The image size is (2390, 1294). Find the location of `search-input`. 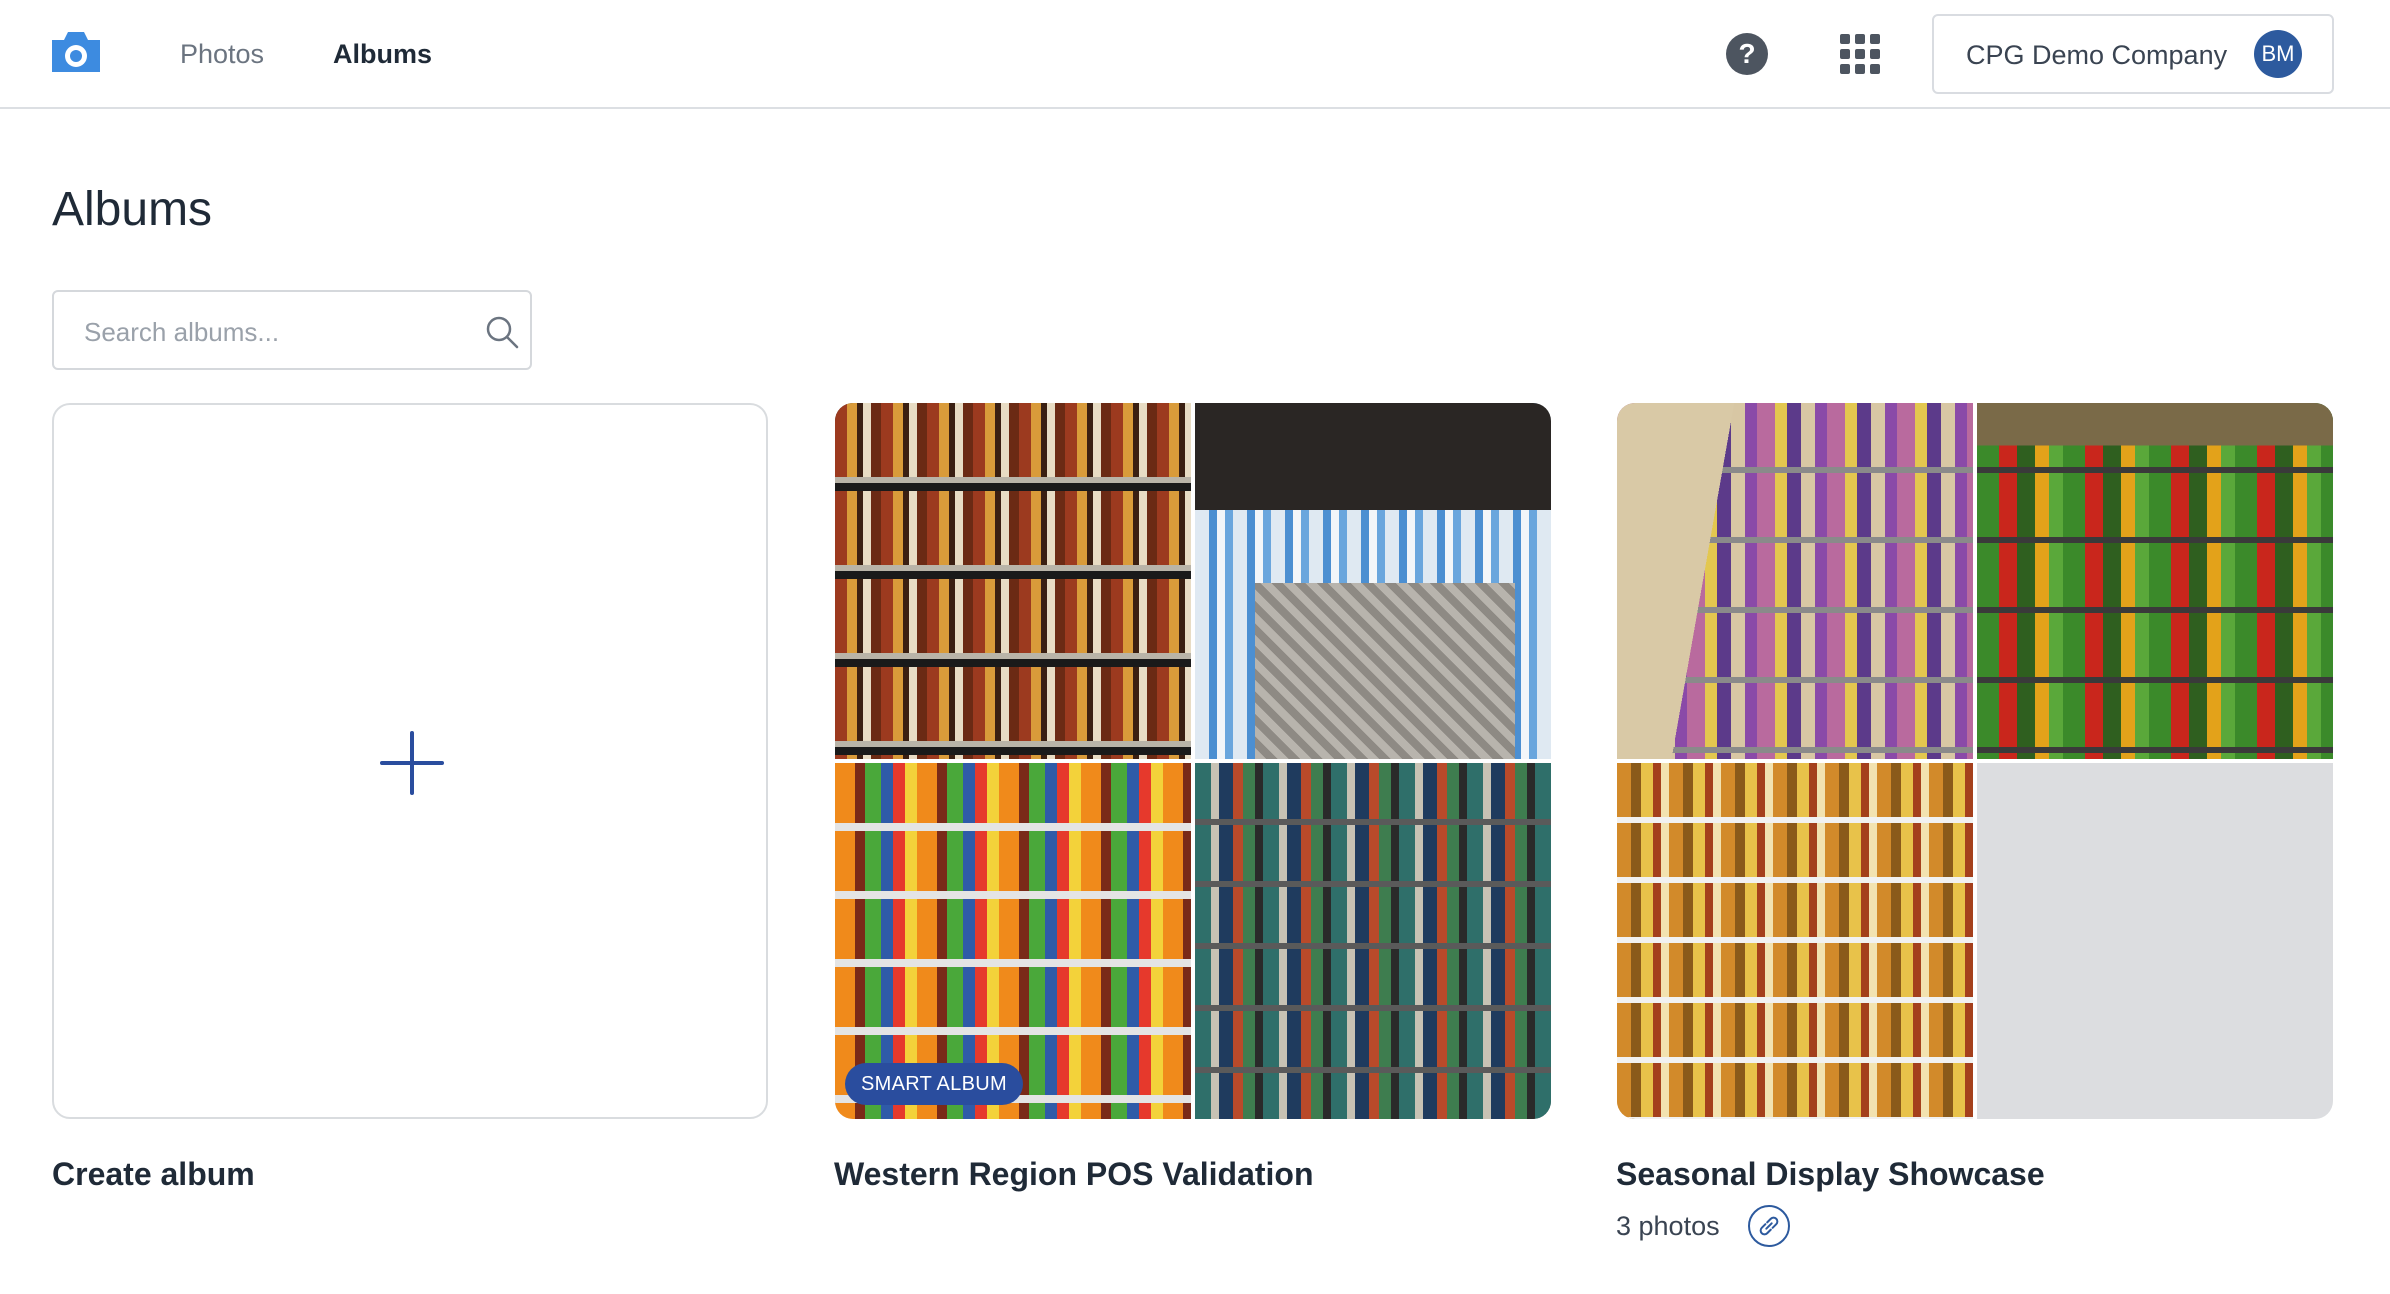

search-input is located at coordinates (274, 332).